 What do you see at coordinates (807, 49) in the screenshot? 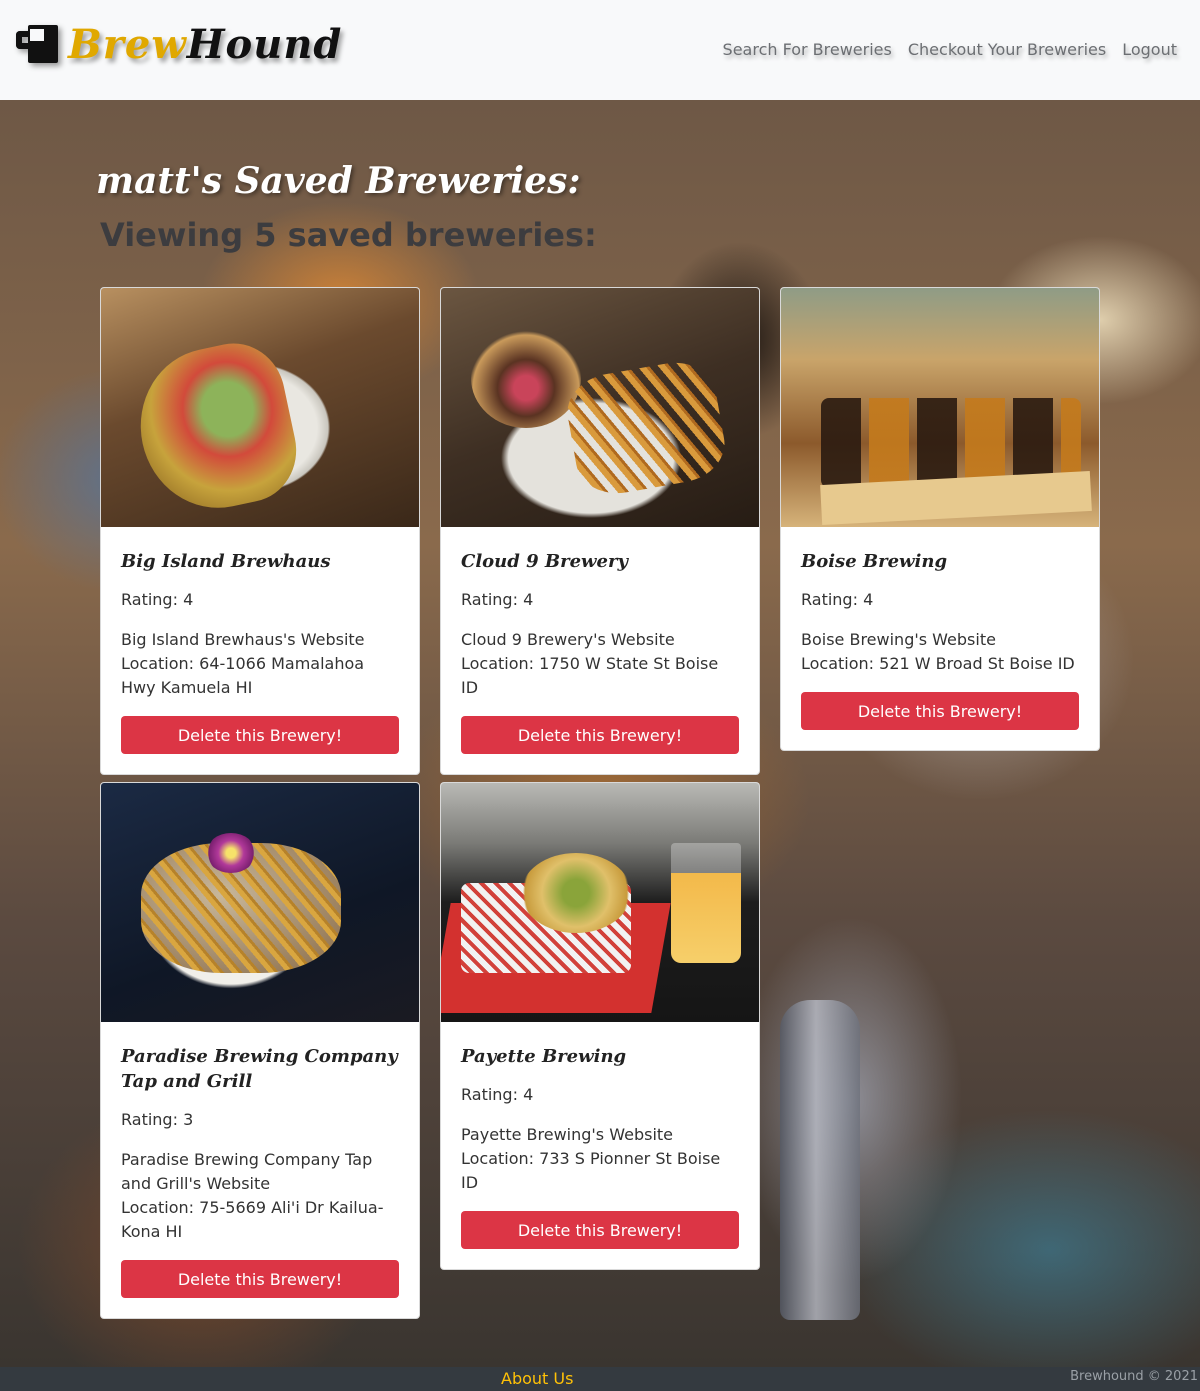
I see `nav-search-breweries: Search For Breweries` at bounding box center [807, 49].